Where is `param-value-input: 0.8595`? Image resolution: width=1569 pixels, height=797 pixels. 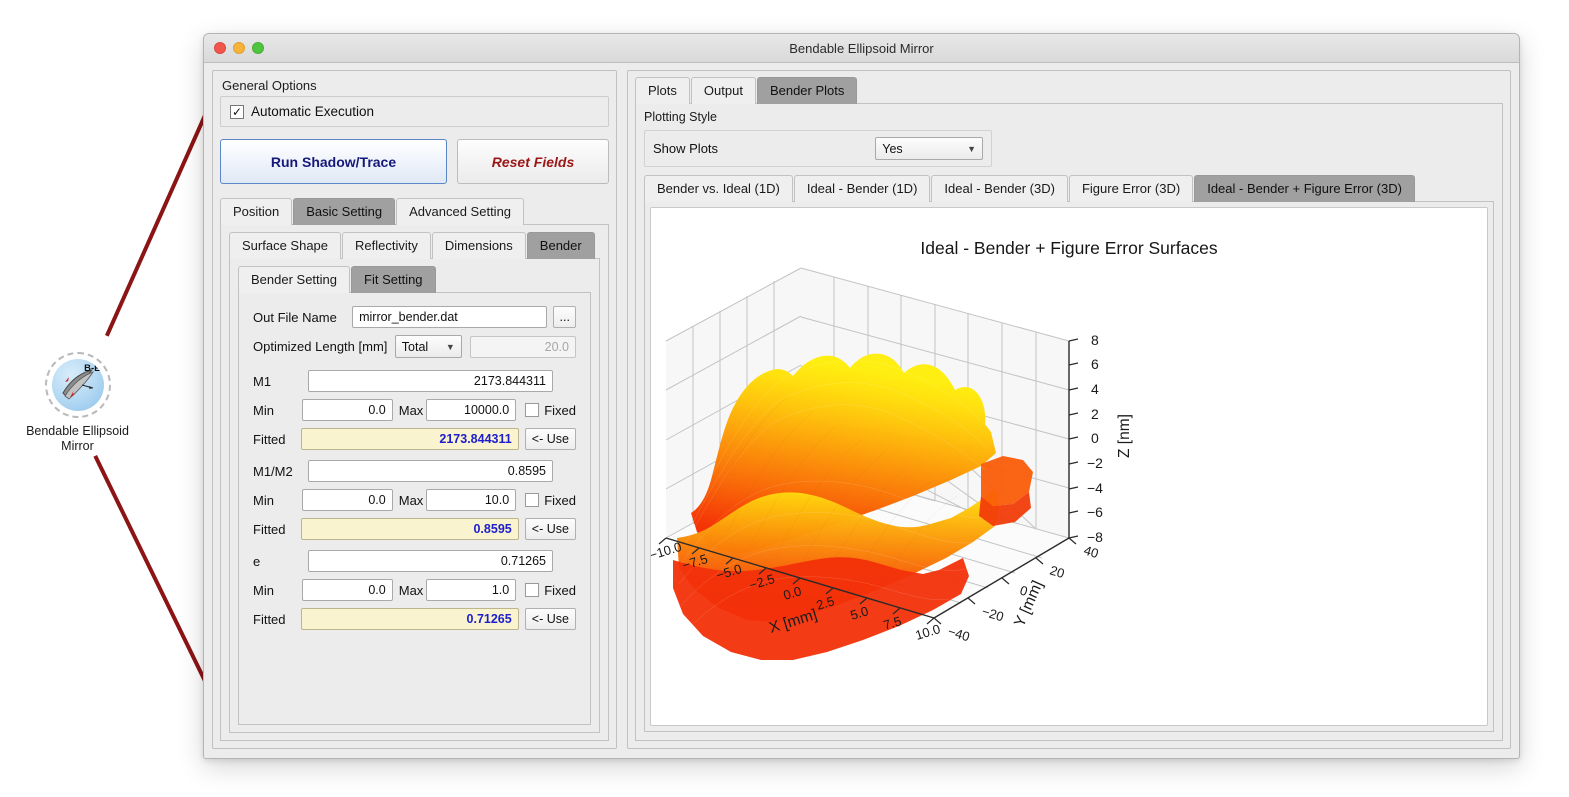
param-value-input: 0.8595 is located at coordinates (430, 471).